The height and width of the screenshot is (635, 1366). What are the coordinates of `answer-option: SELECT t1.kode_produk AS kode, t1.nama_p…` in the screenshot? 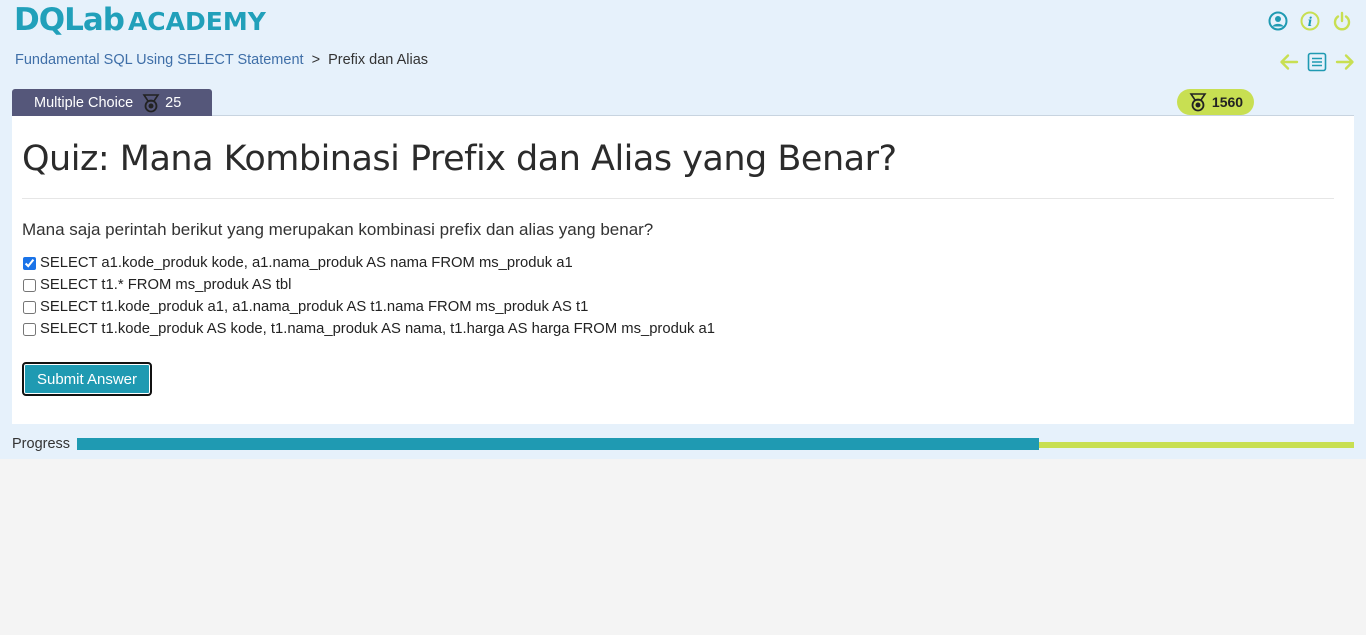 It's located at (678, 329).